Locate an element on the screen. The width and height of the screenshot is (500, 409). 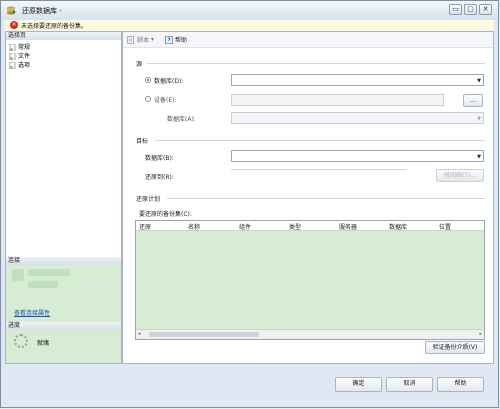
ok-button: 确定 is located at coordinates (358, 384).